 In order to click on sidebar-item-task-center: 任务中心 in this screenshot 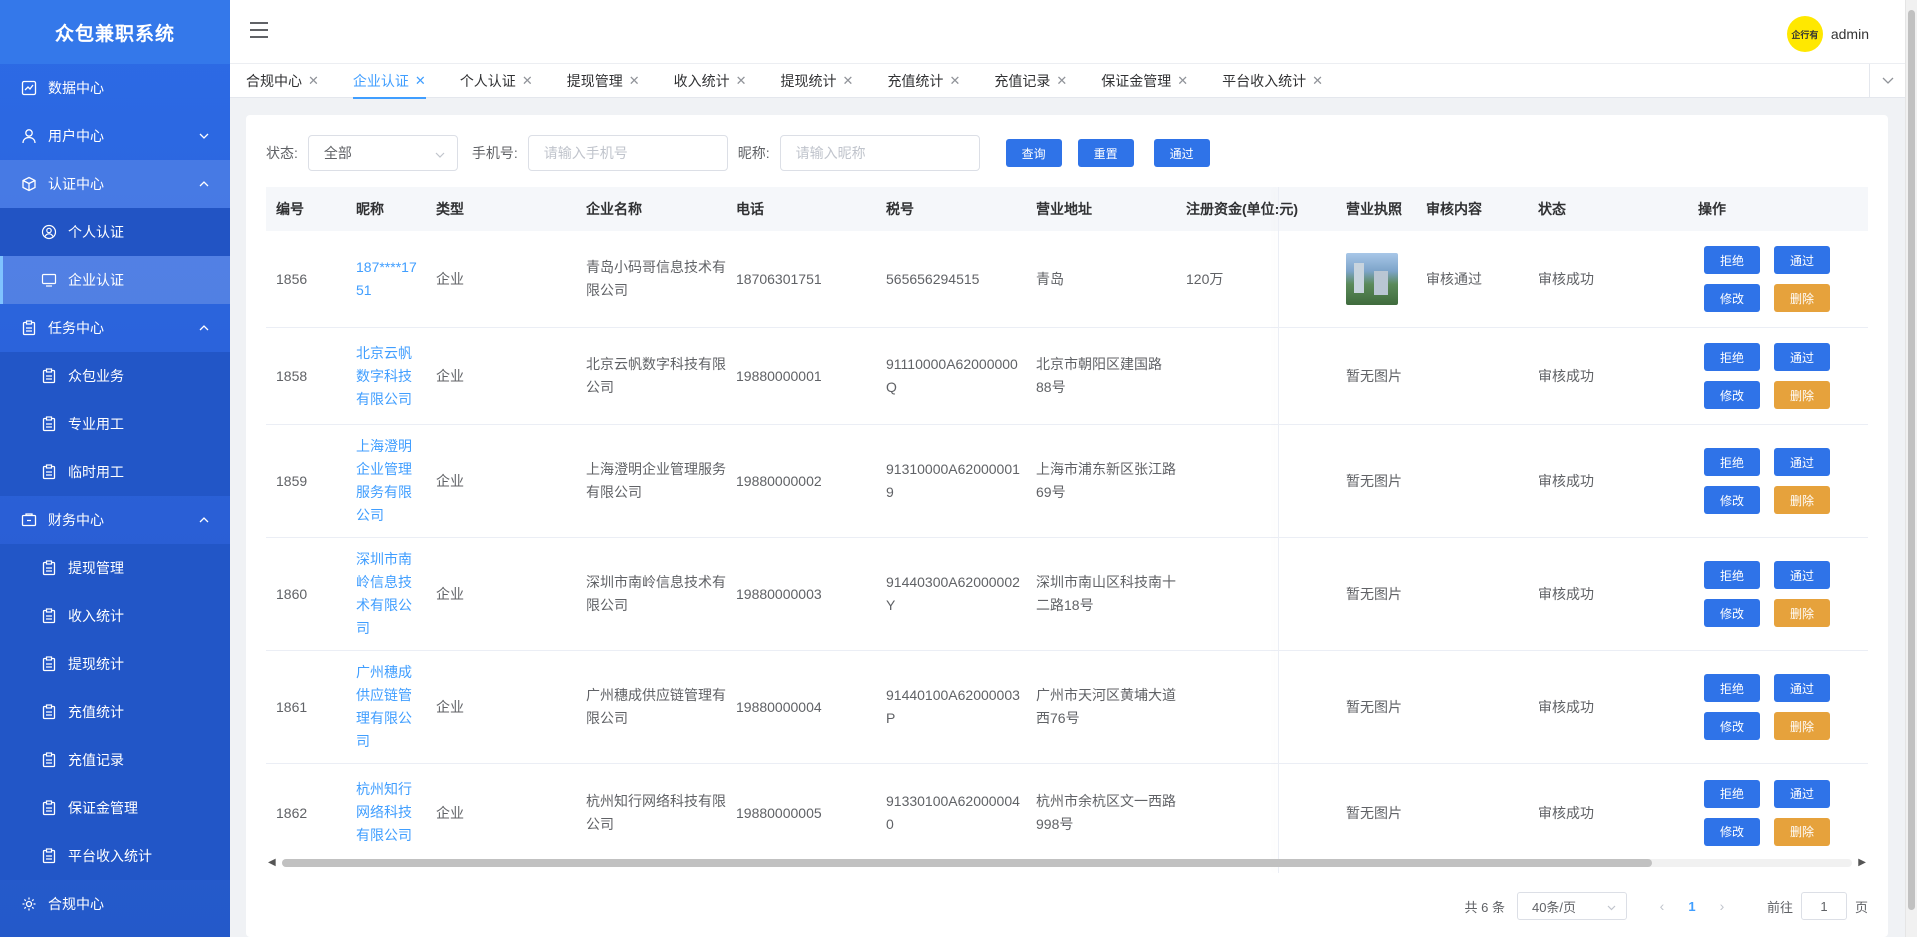, I will do `click(115, 328)`.